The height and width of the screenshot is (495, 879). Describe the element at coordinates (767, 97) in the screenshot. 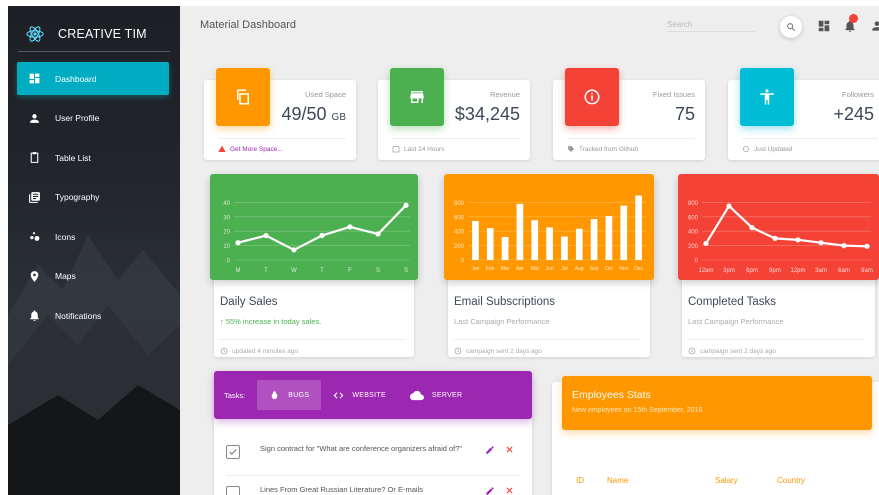

I see `accessibility-icon` at that location.